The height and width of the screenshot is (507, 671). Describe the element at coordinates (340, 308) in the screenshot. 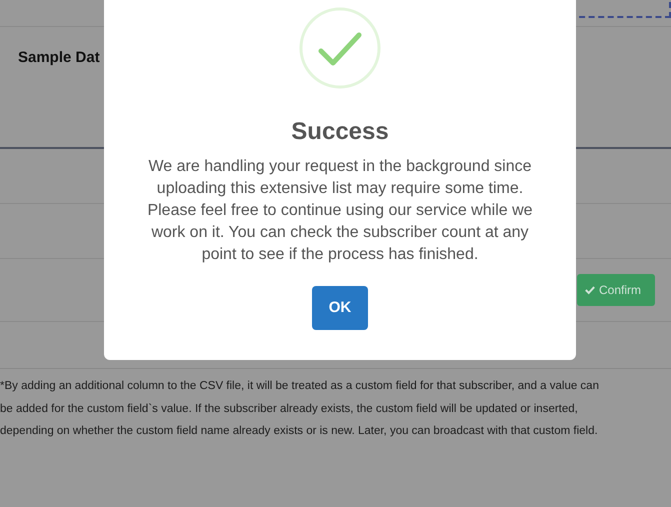

I see `ok-button: OK` at that location.